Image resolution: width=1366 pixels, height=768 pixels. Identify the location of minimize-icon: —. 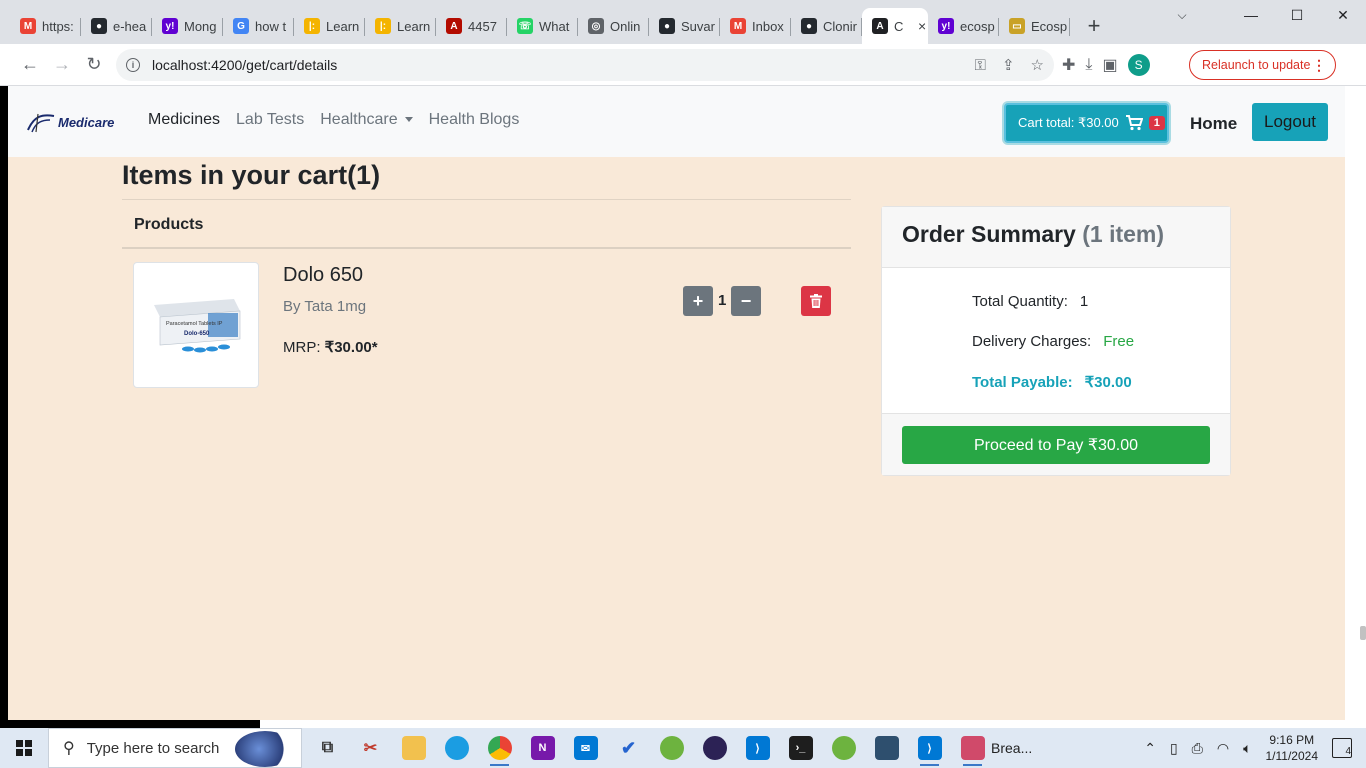
(1251, 15).